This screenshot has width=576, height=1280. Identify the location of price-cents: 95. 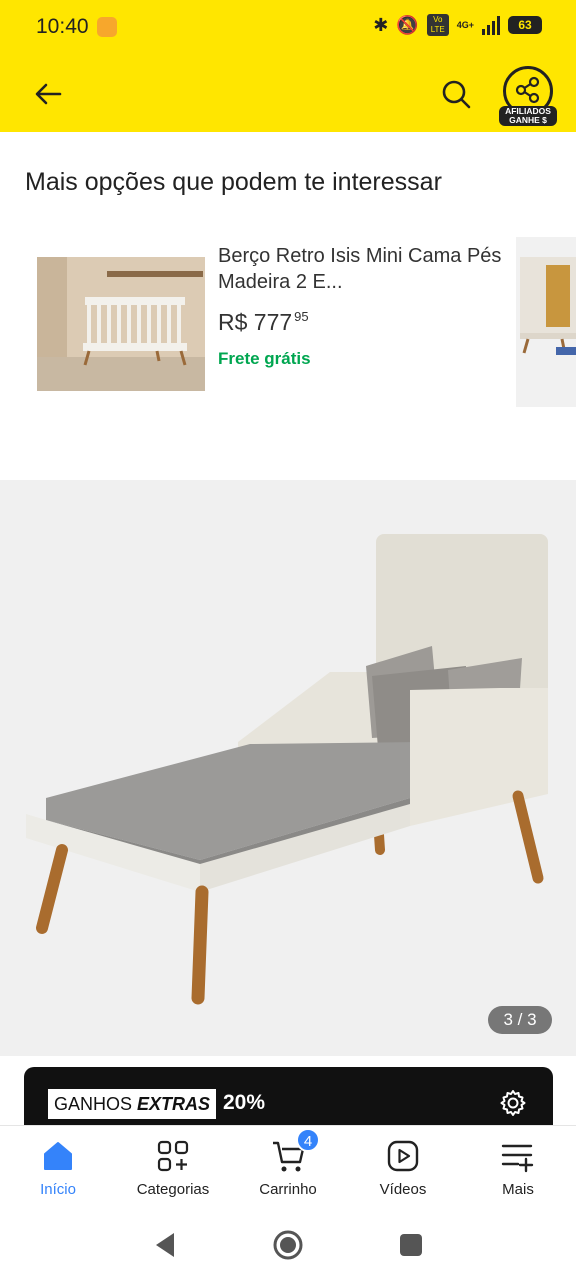
(301, 316).